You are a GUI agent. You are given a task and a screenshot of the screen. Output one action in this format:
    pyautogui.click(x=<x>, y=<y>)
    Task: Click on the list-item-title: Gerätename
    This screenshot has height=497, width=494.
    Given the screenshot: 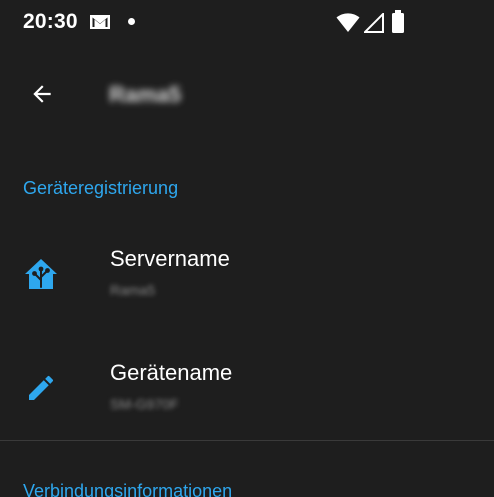 What is the action you would take?
    pyautogui.click(x=171, y=372)
    